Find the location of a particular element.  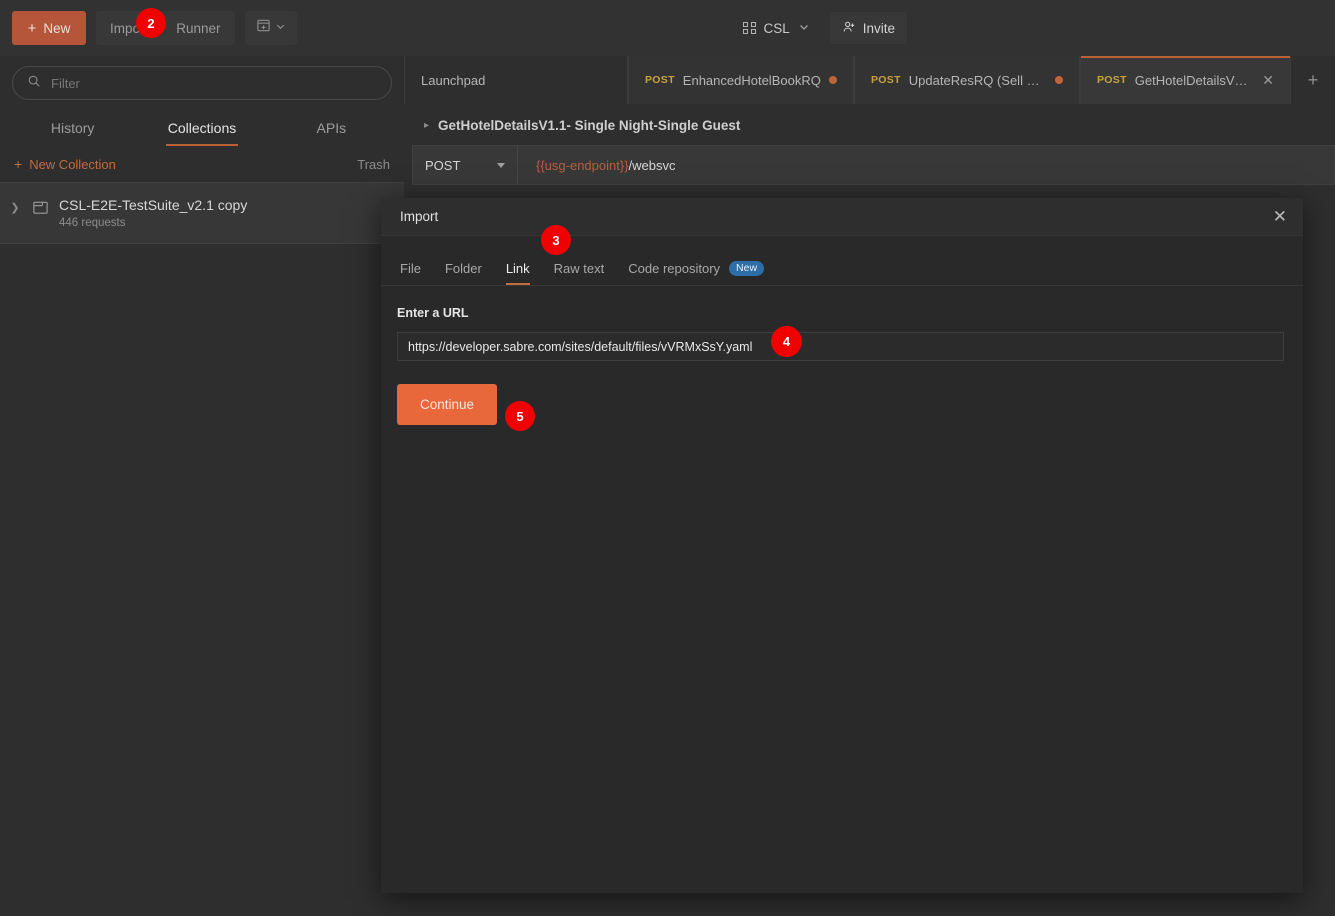

new-window-button is located at coordinates (270, 28).